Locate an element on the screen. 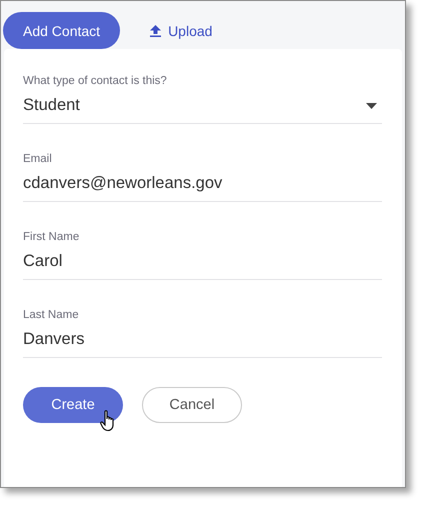 This screenshot has height=508, width=423. cancel-button: Cancel is located at coordinates (192, 405).